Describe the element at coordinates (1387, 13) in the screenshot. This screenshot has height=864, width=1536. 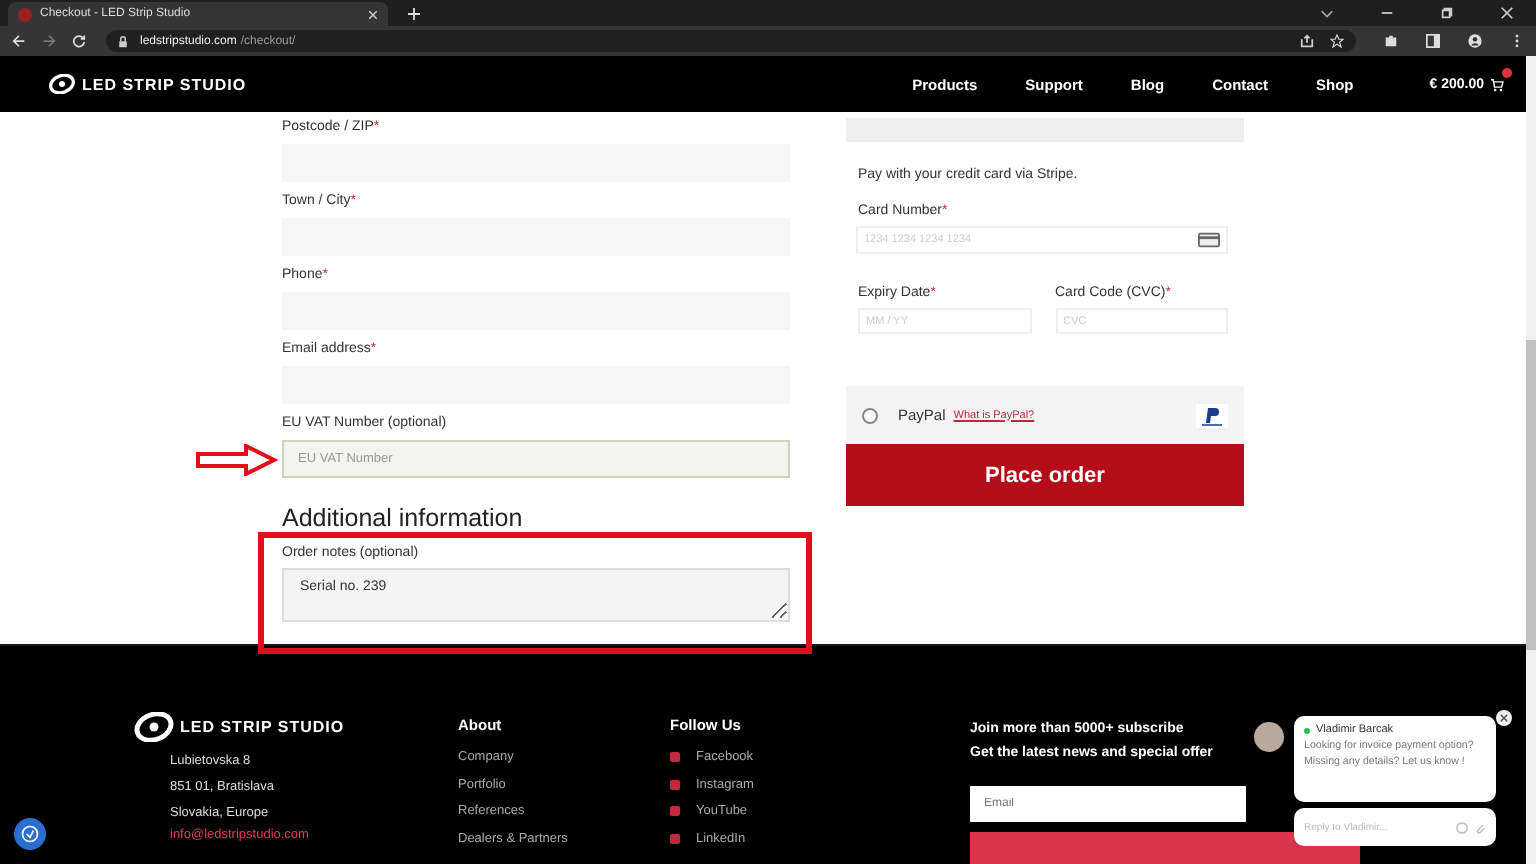
I see `minimize-icon` at that location.